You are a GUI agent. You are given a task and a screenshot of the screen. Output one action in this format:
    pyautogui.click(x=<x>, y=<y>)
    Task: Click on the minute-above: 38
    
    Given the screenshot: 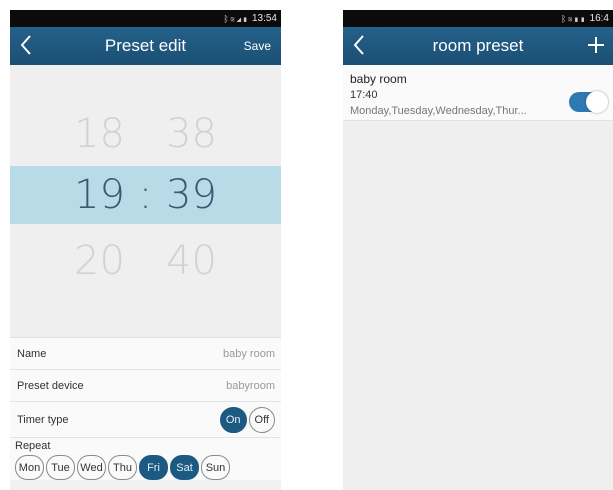 What is the action you would take?
    pyautogui.click(x=192, y=134)
    